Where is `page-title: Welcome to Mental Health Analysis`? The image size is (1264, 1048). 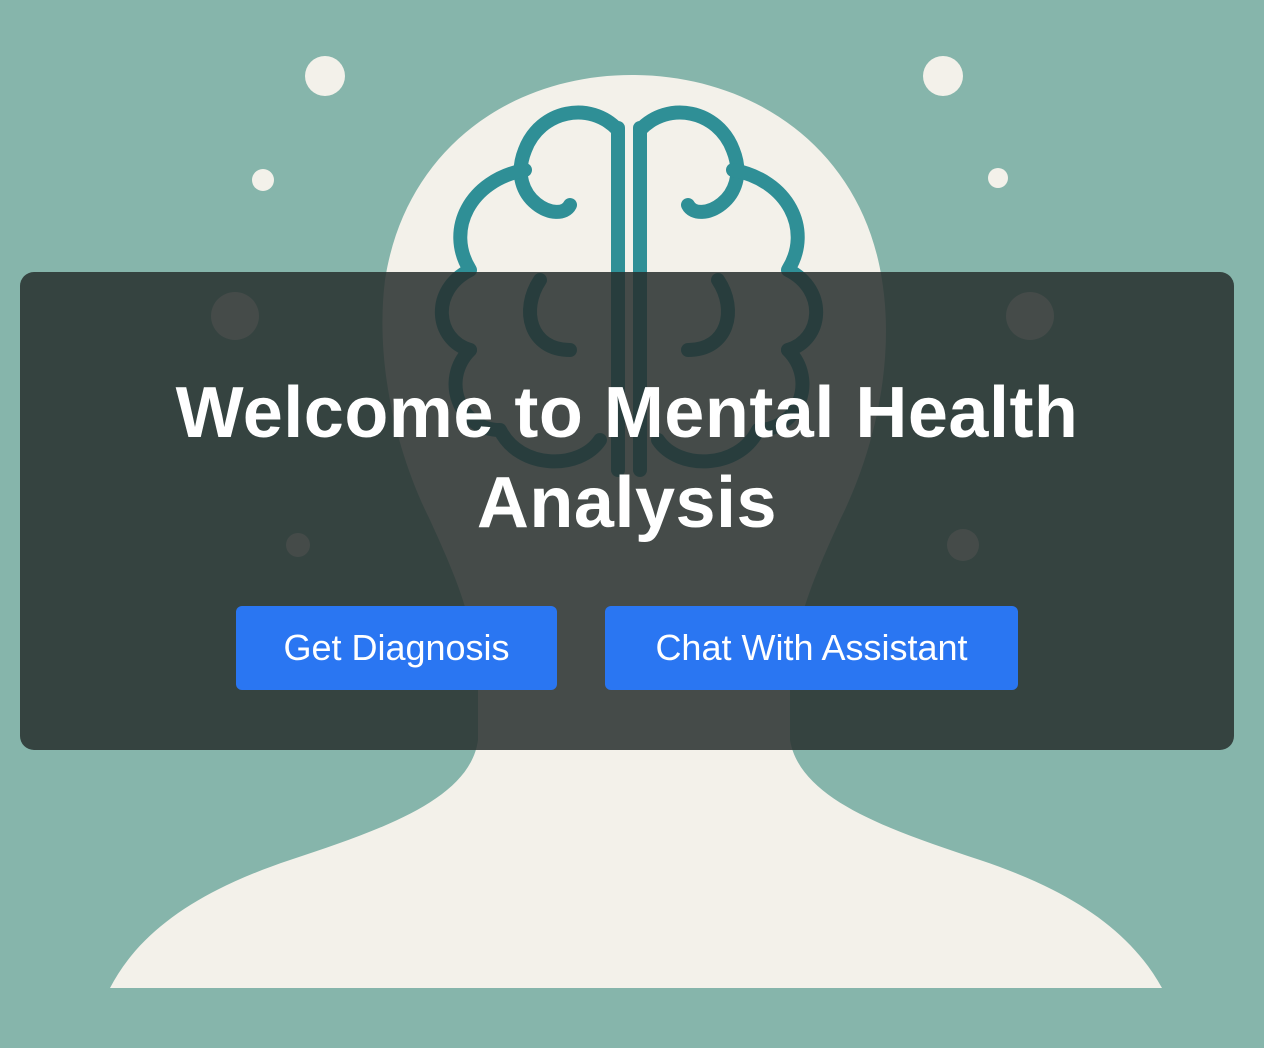 page-title: Welcome to Mental Health Analysis is located at coordinates (627, 458).